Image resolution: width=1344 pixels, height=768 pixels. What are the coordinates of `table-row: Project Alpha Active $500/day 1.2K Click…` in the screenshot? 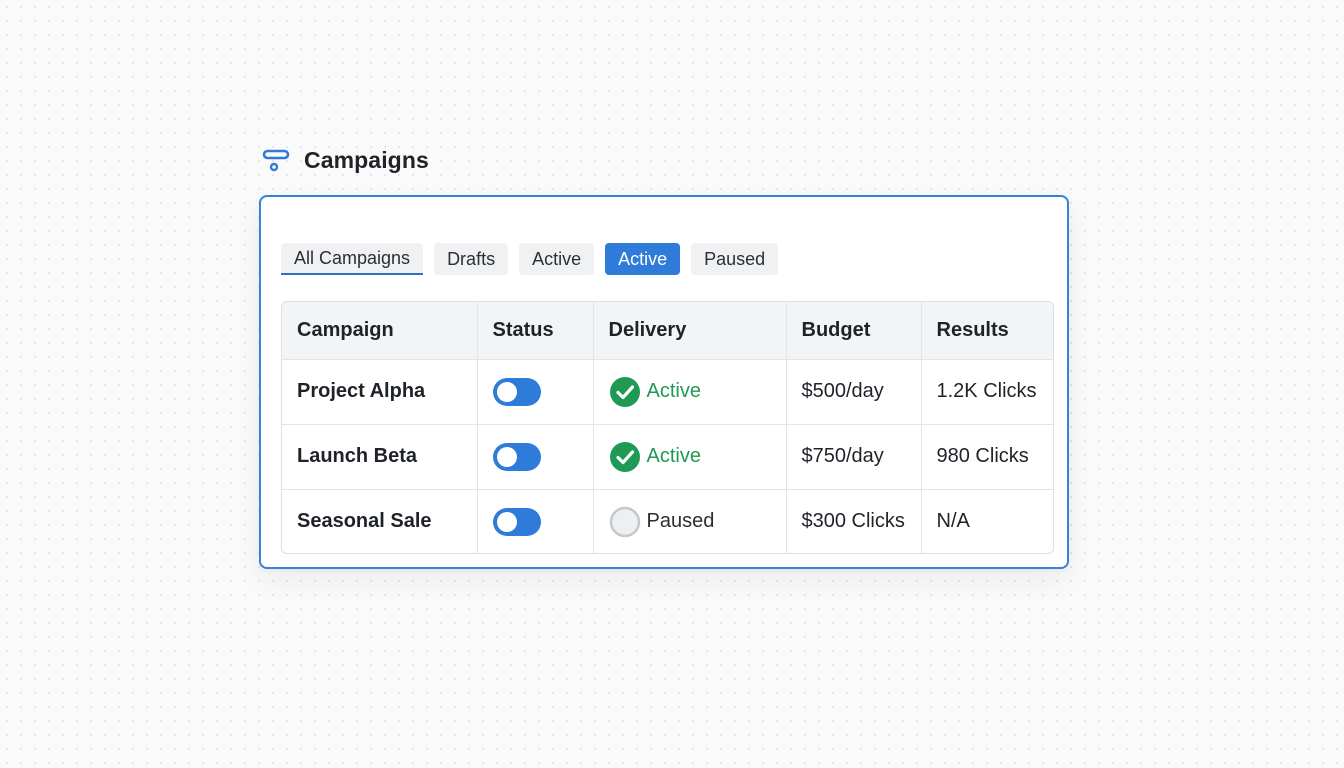 It's located at (667, 392).